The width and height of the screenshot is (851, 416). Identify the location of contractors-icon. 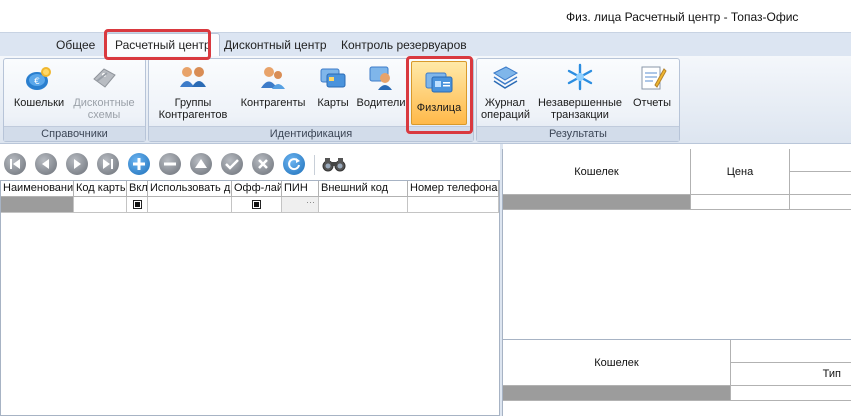
(273, 78).